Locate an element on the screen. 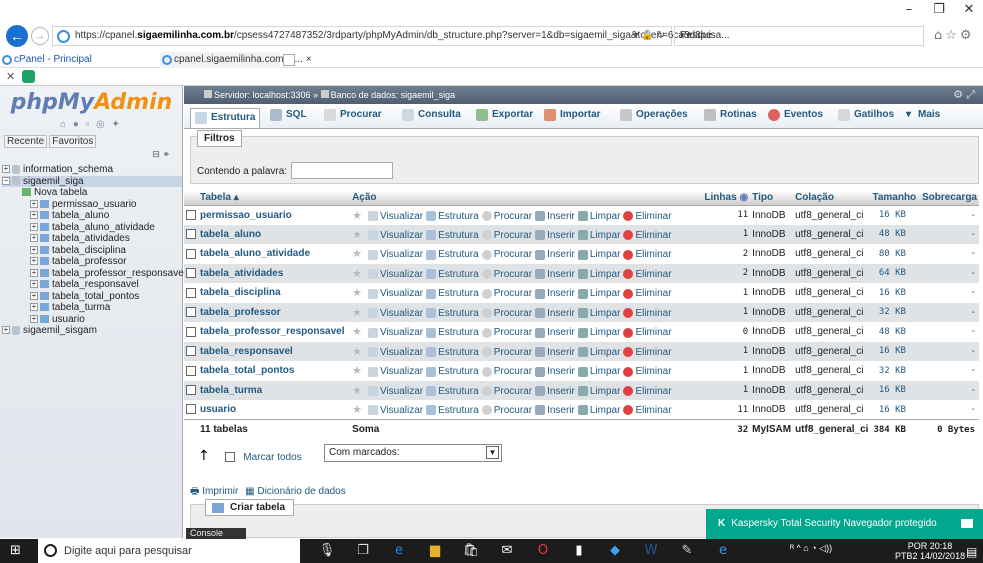 The height and width of the screenshot is (563, 983). size: 80 KB is located at coordinates (895, 254).